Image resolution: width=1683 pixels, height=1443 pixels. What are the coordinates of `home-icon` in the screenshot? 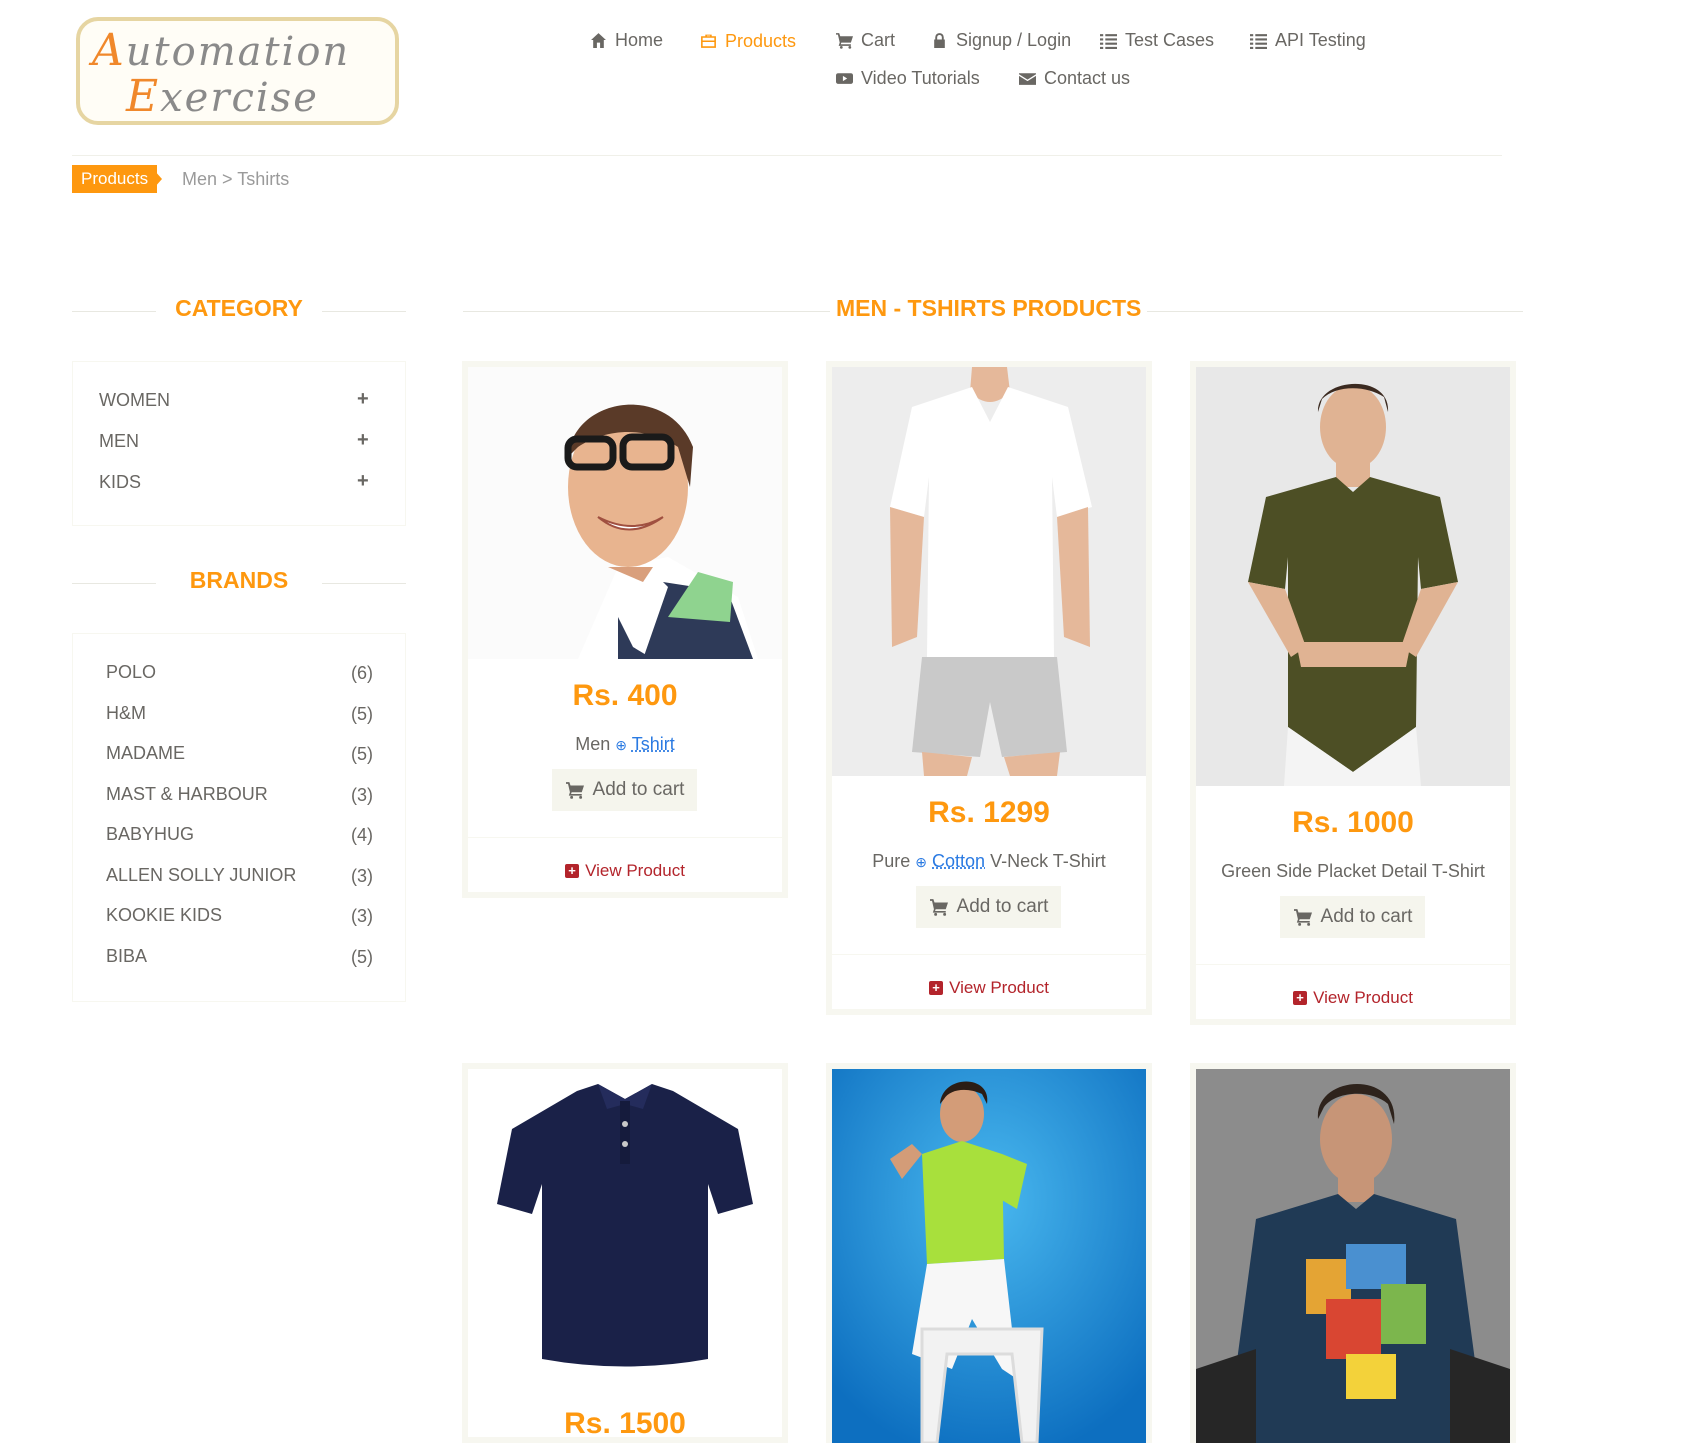 It's located at (598, 40).